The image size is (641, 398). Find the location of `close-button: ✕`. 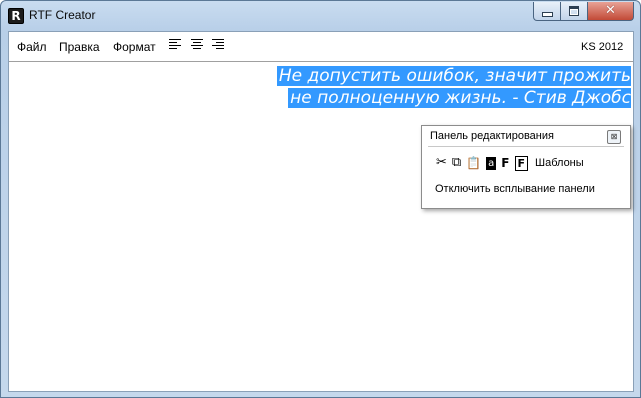

close-button: ✕ is located at coordinates (610, 11).